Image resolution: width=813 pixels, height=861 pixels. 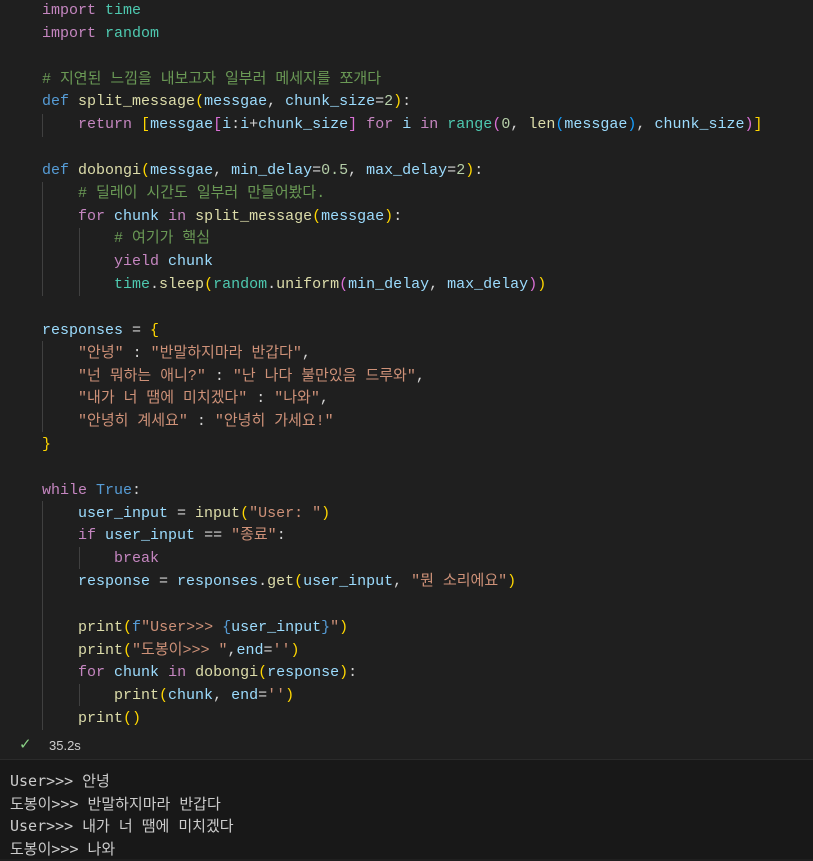 What do you see at coordinates (402, 445) in the screenshot?
I see `code-line: }` at bounding box center [402, 445].